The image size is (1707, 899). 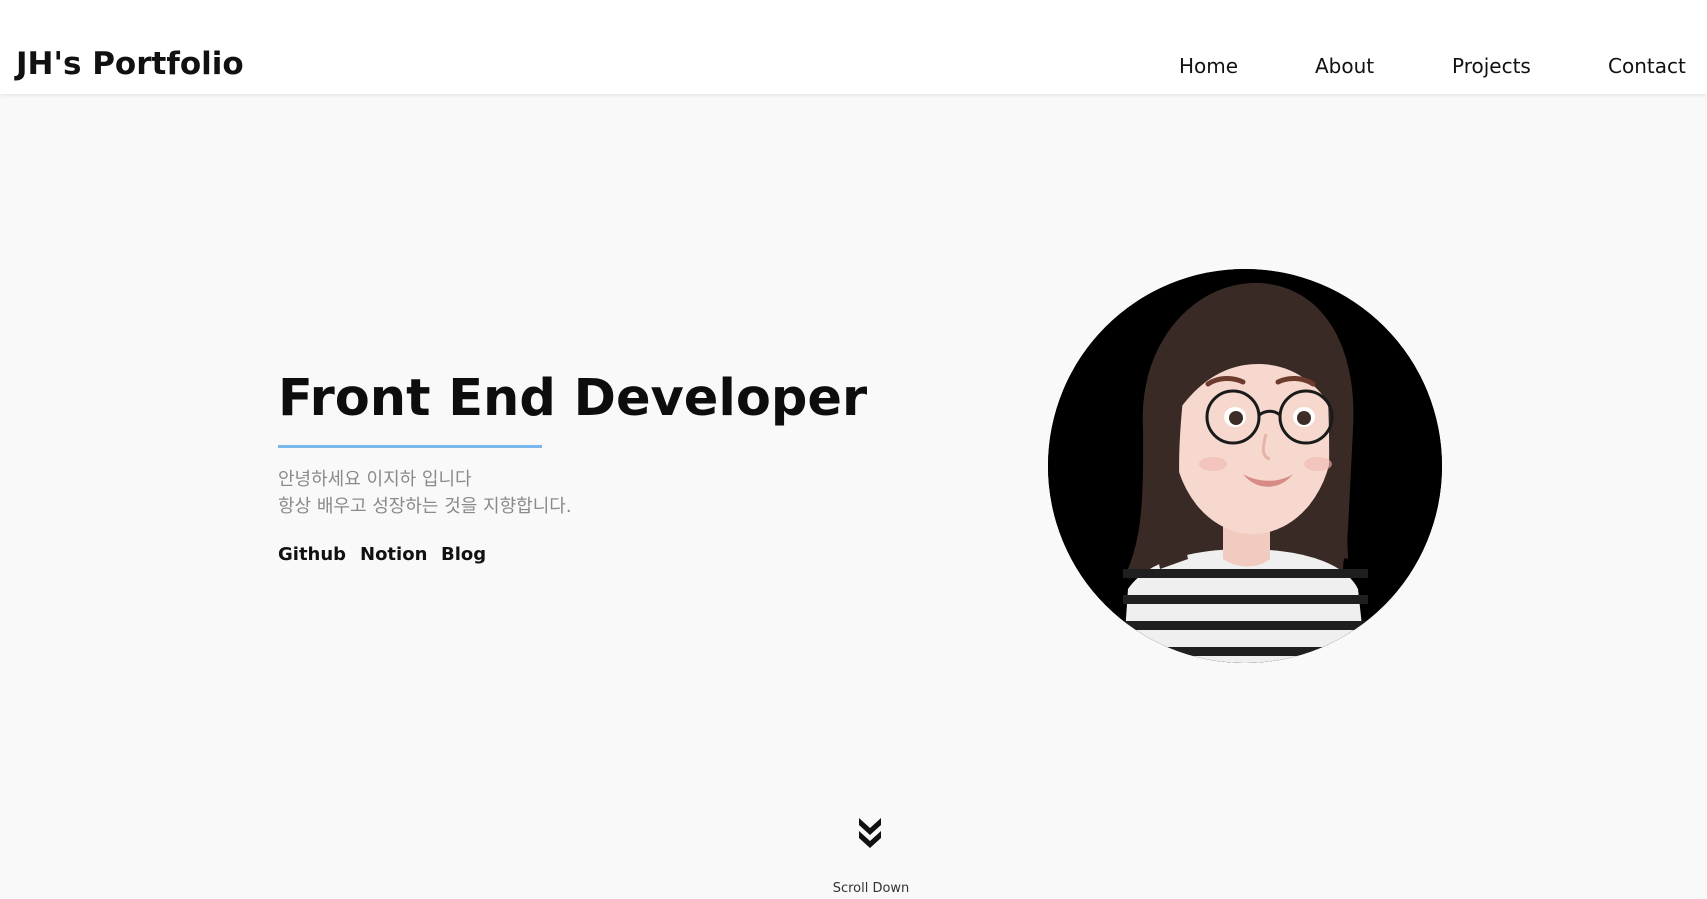 I want to click on nav-projects: Projects, so click(x=1491, y=66).